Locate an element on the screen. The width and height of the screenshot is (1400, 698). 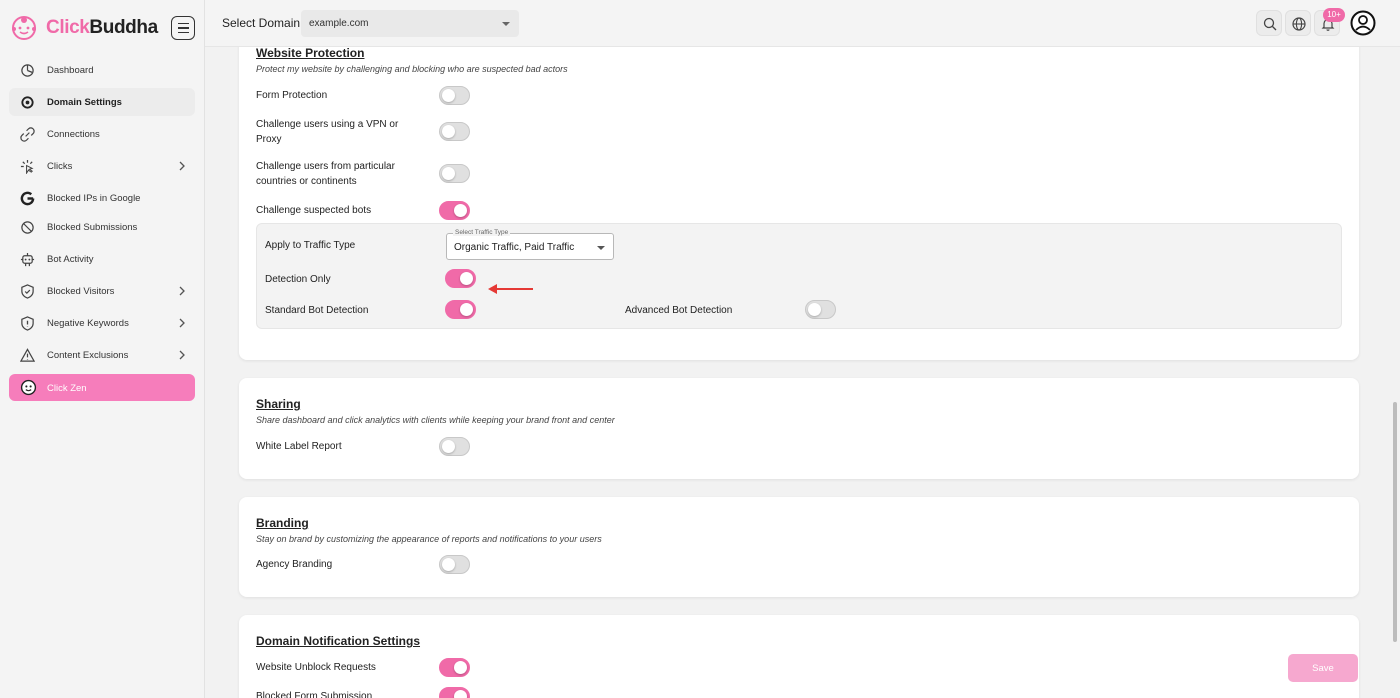
sidebar-item-label: Negative Keywords is located at coordinates (88, 323).